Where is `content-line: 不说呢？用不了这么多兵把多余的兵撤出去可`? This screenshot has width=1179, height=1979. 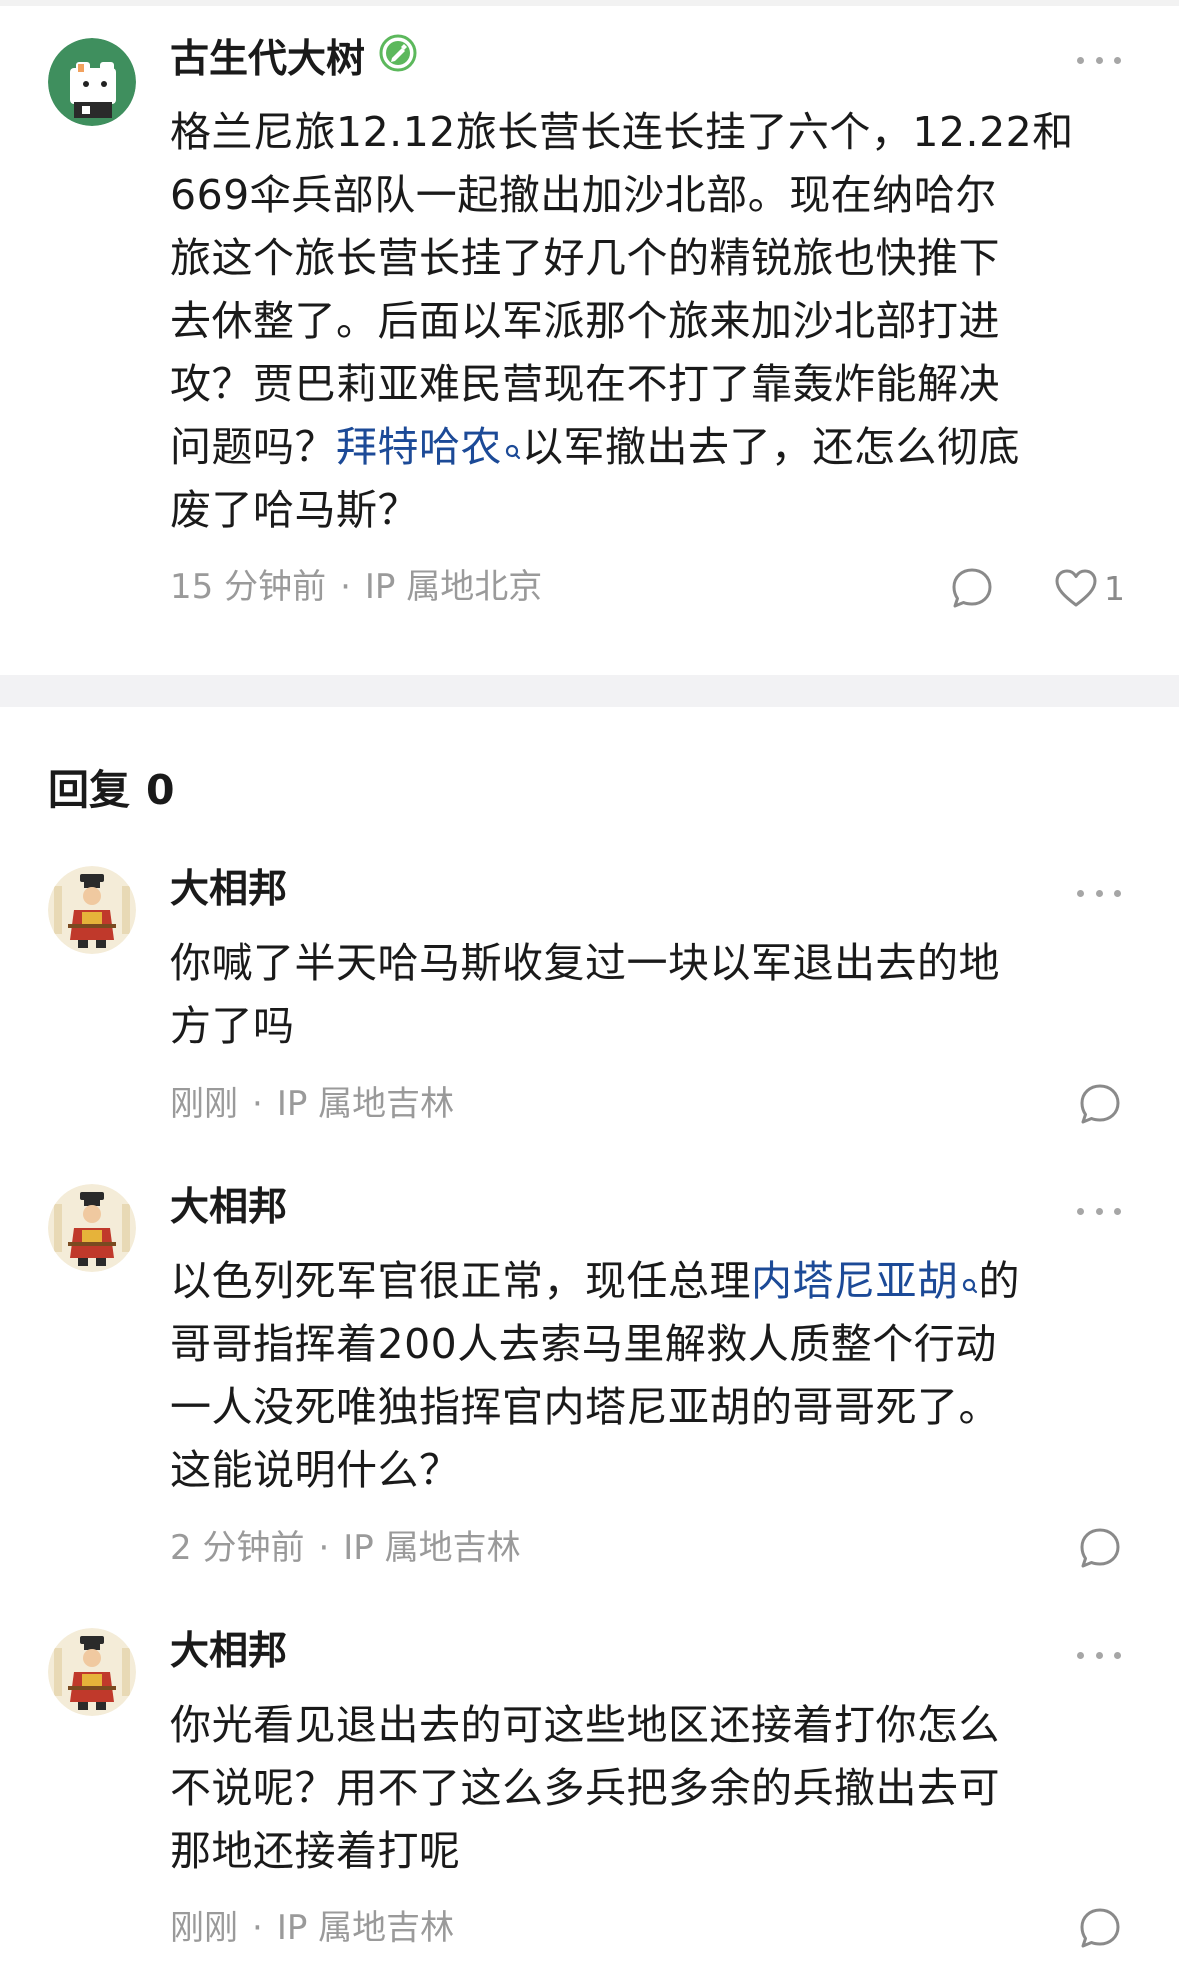
content-line: 不说呢？用不了这么多兵把多余的兵撤出去可 is located at coordinates (585, 1788).